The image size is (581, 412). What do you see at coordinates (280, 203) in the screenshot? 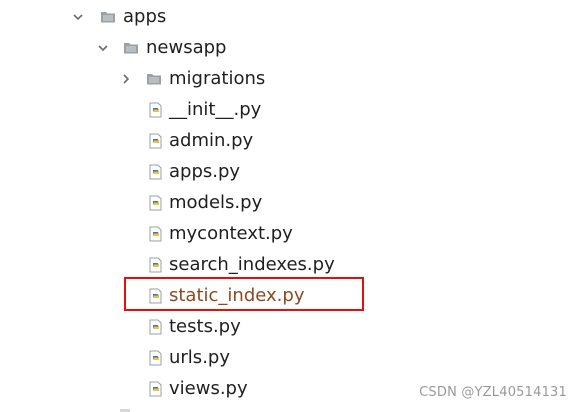
I see `tree-file: models.py` at bounding box center [280, 203].